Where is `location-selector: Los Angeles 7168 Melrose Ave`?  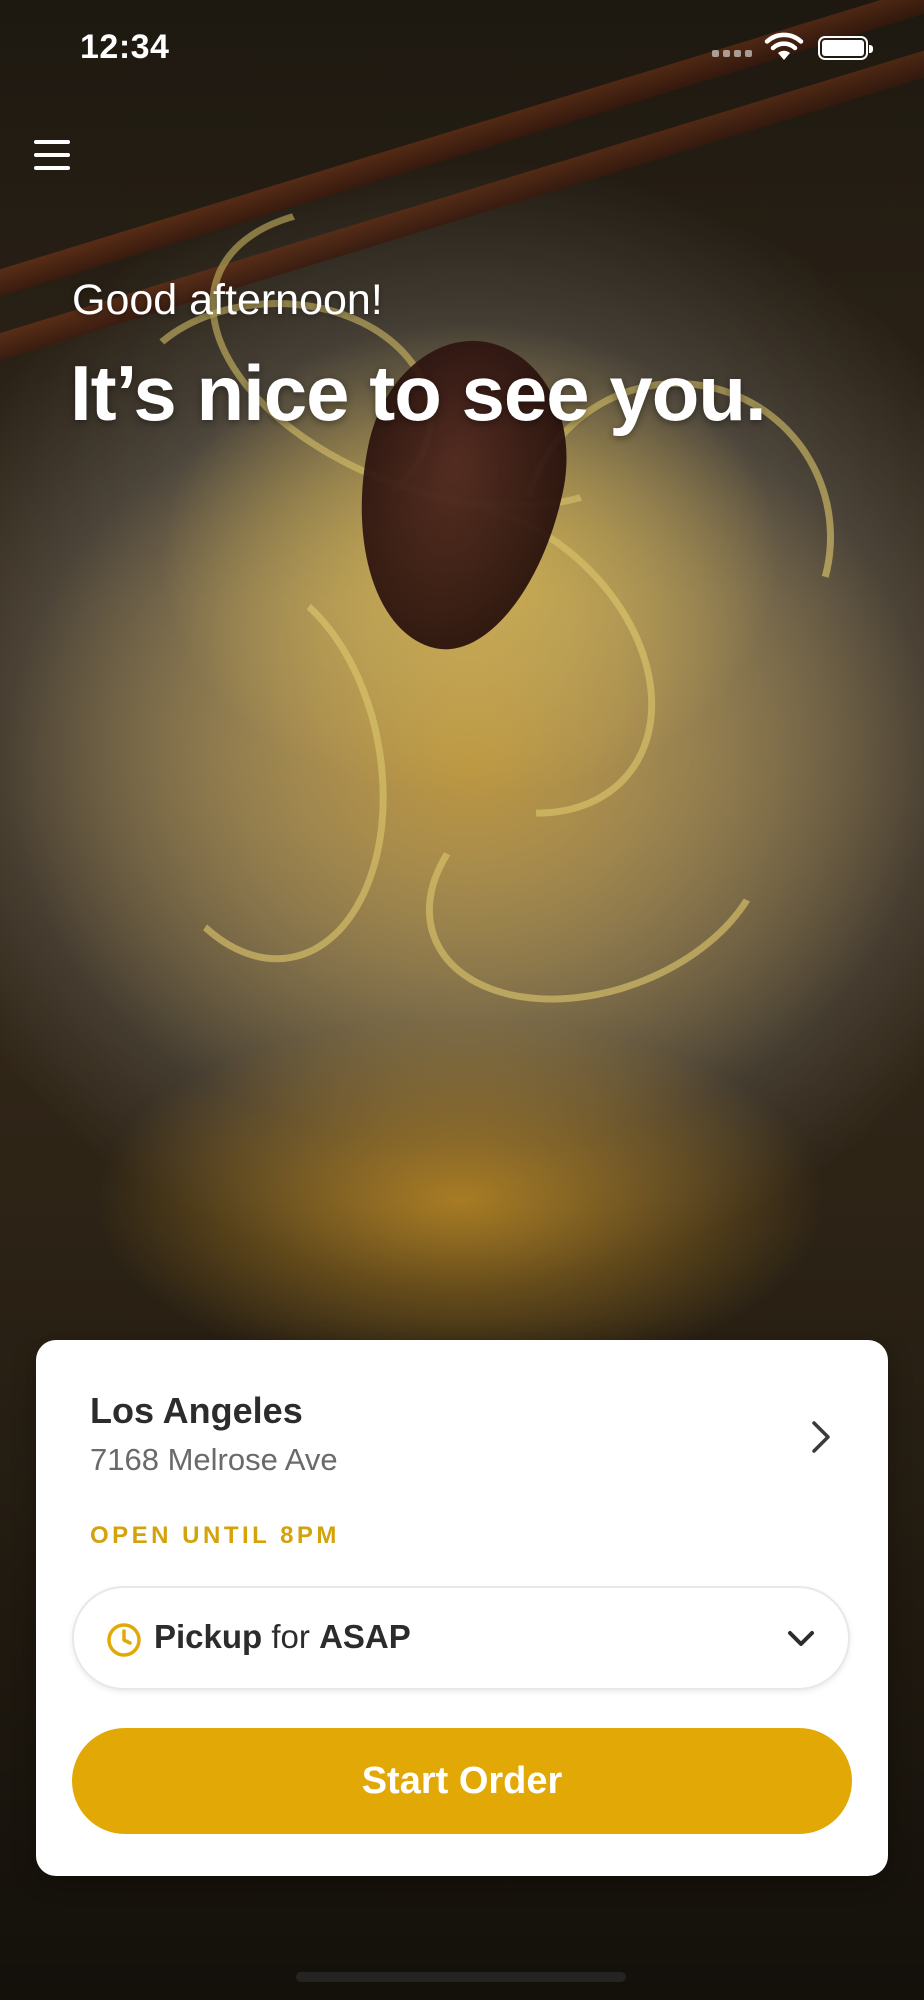 location-selector: Los Angeles 7168 Melrose Ave is located at coordinates (462, 1420).